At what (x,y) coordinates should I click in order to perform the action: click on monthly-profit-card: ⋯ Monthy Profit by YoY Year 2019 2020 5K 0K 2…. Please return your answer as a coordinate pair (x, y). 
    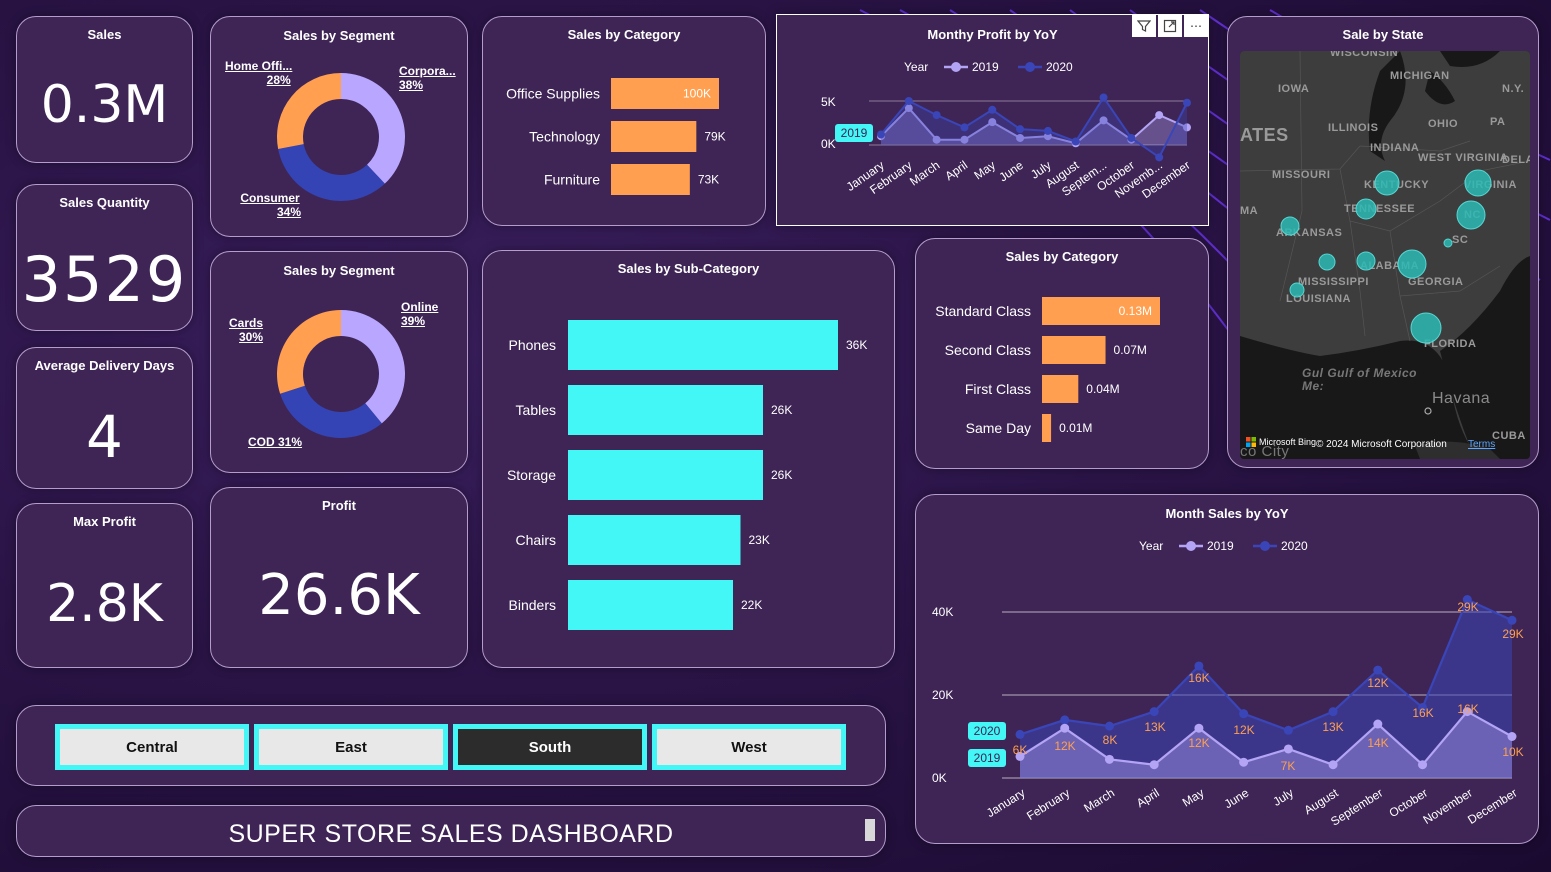
    Looking at the image, I should click on (992, 120).